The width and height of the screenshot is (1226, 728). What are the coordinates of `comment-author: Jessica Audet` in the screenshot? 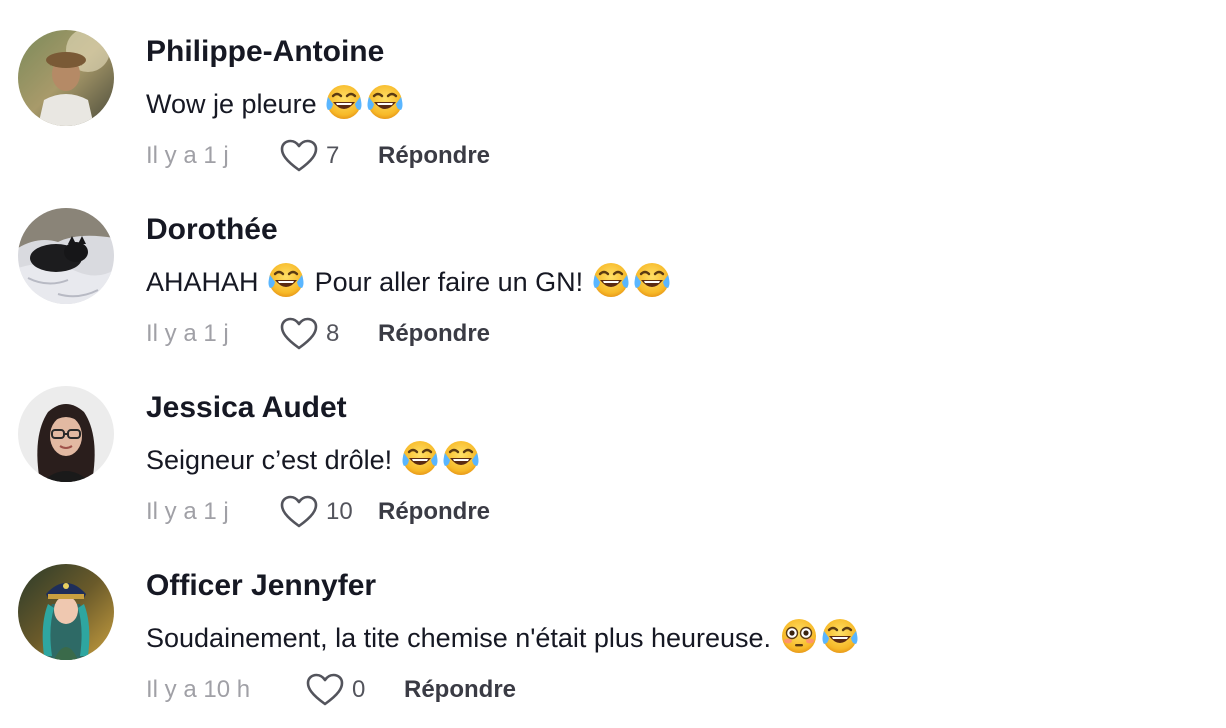 It's located at (246, 408).